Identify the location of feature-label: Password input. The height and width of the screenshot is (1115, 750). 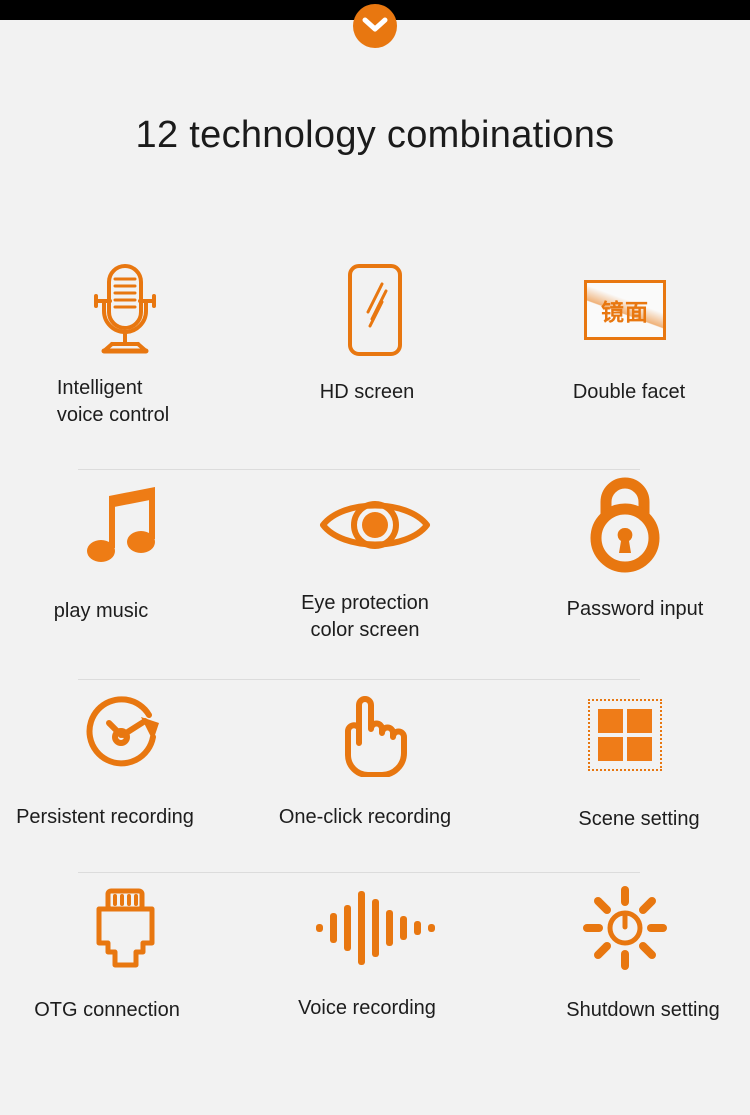
(635, 609).